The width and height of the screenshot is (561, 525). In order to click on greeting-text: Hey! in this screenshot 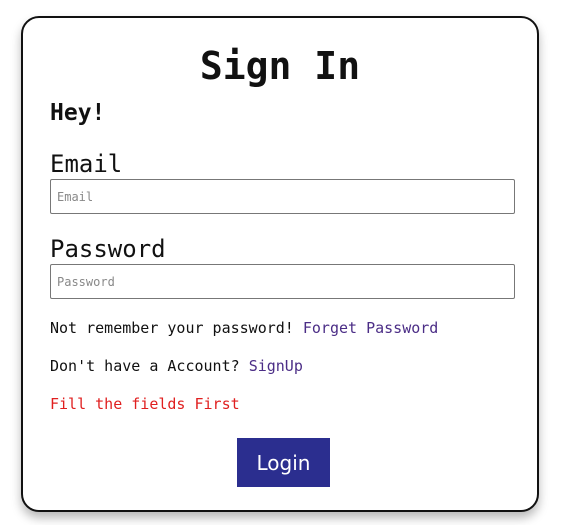, I will do `click(78, 113)`.